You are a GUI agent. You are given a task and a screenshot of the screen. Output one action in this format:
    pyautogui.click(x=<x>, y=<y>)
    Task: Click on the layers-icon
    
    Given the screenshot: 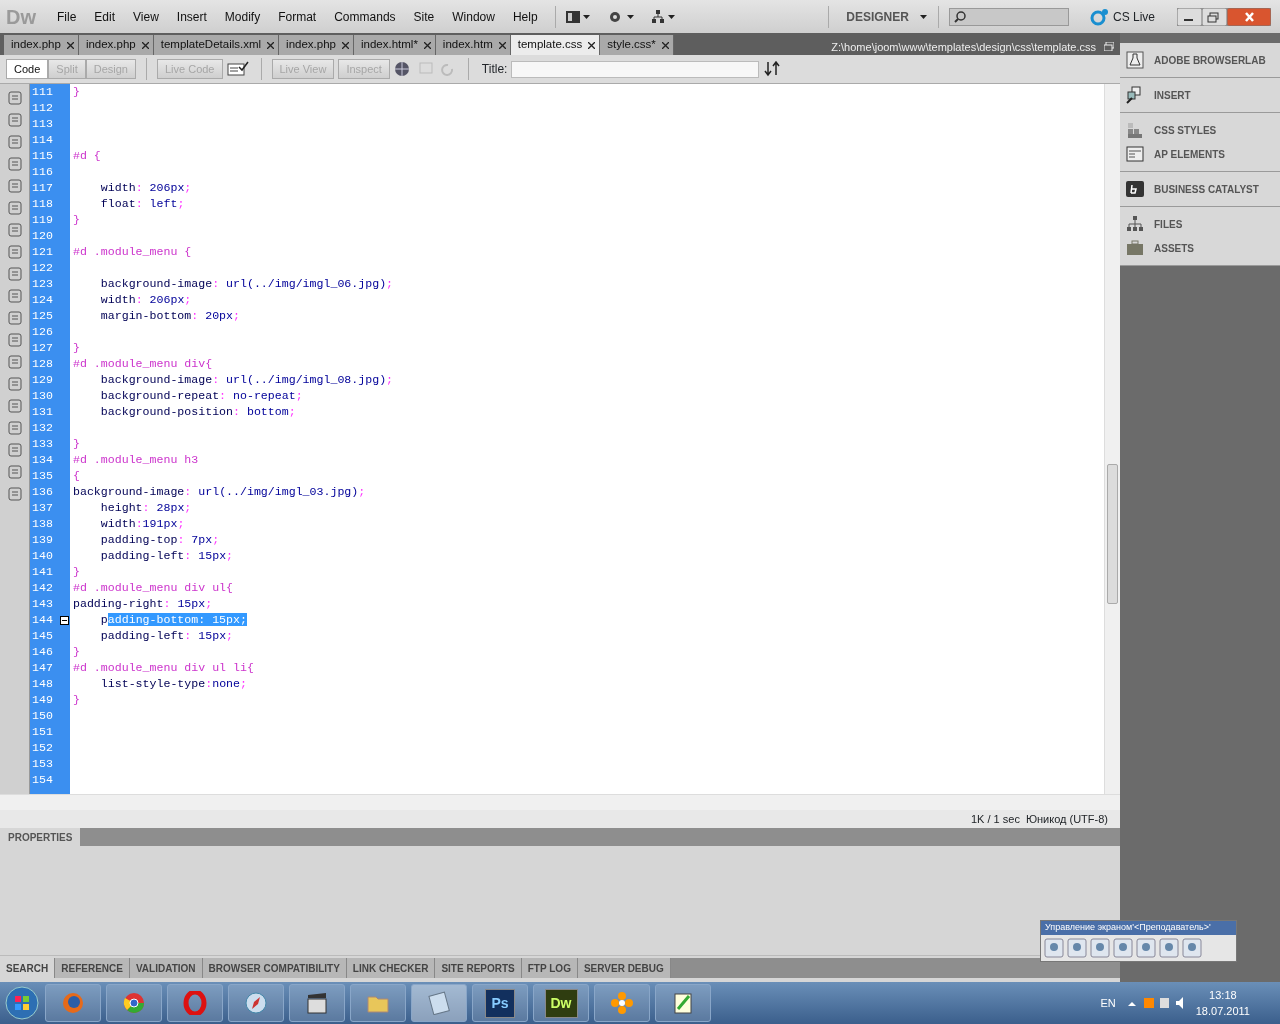 What is the action you would take?
    pyautogui.click(x=1135, y=154)
    